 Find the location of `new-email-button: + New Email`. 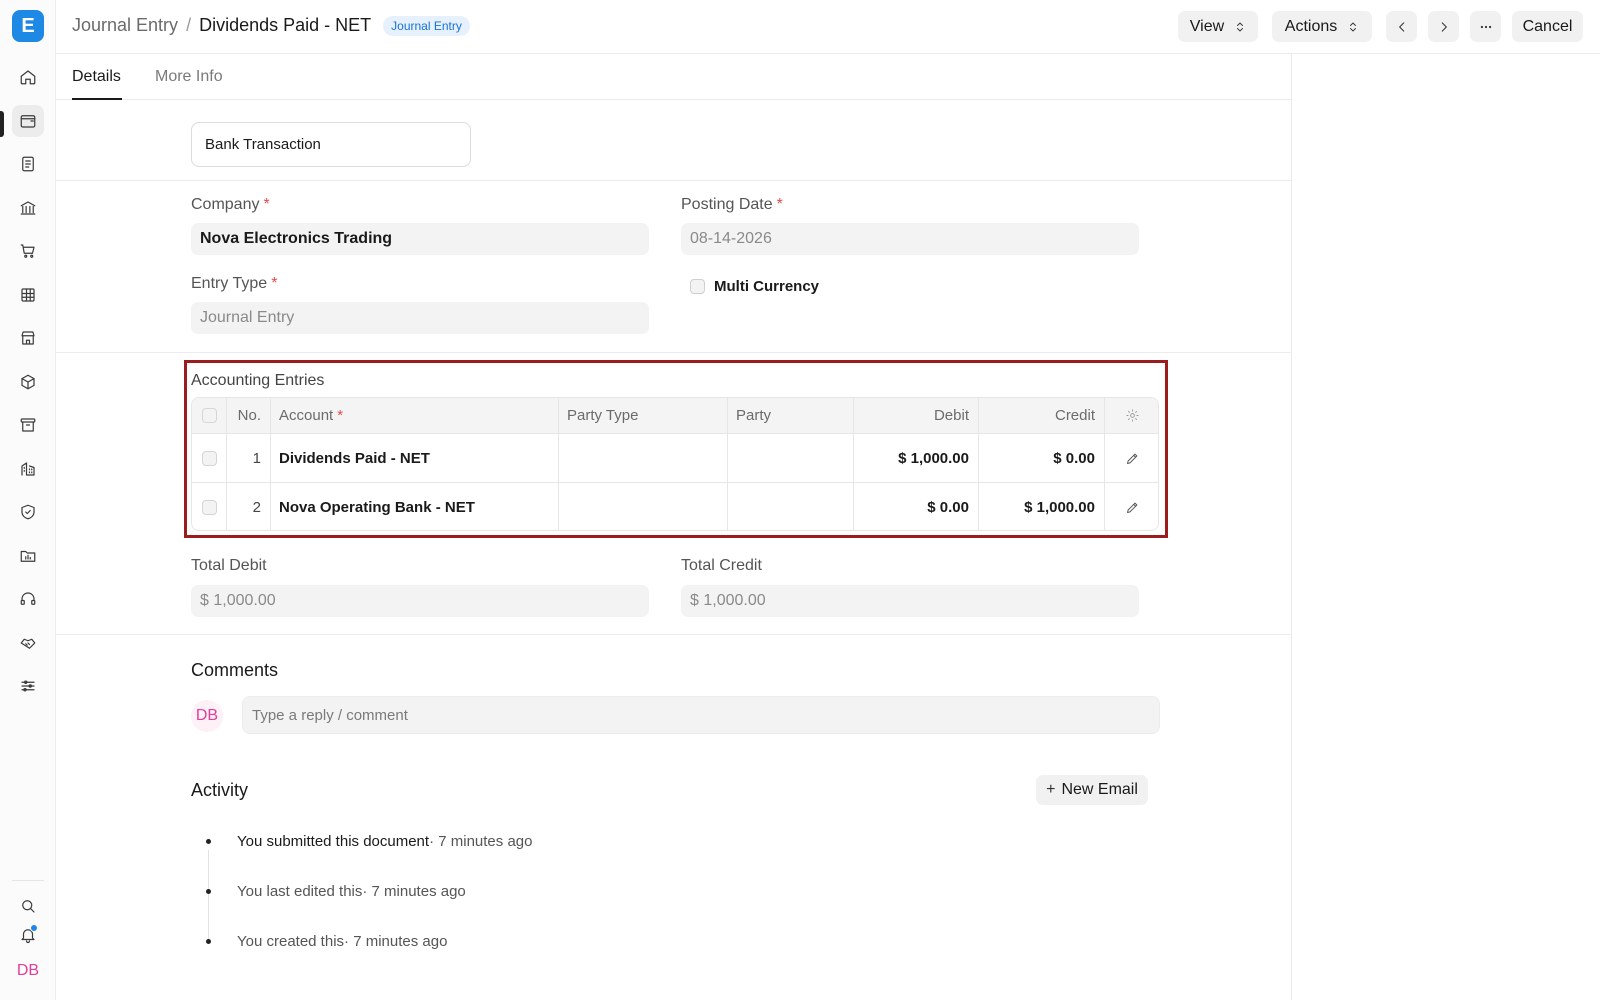

new-email-button: + New Email is located at coordinates (1092, 790).